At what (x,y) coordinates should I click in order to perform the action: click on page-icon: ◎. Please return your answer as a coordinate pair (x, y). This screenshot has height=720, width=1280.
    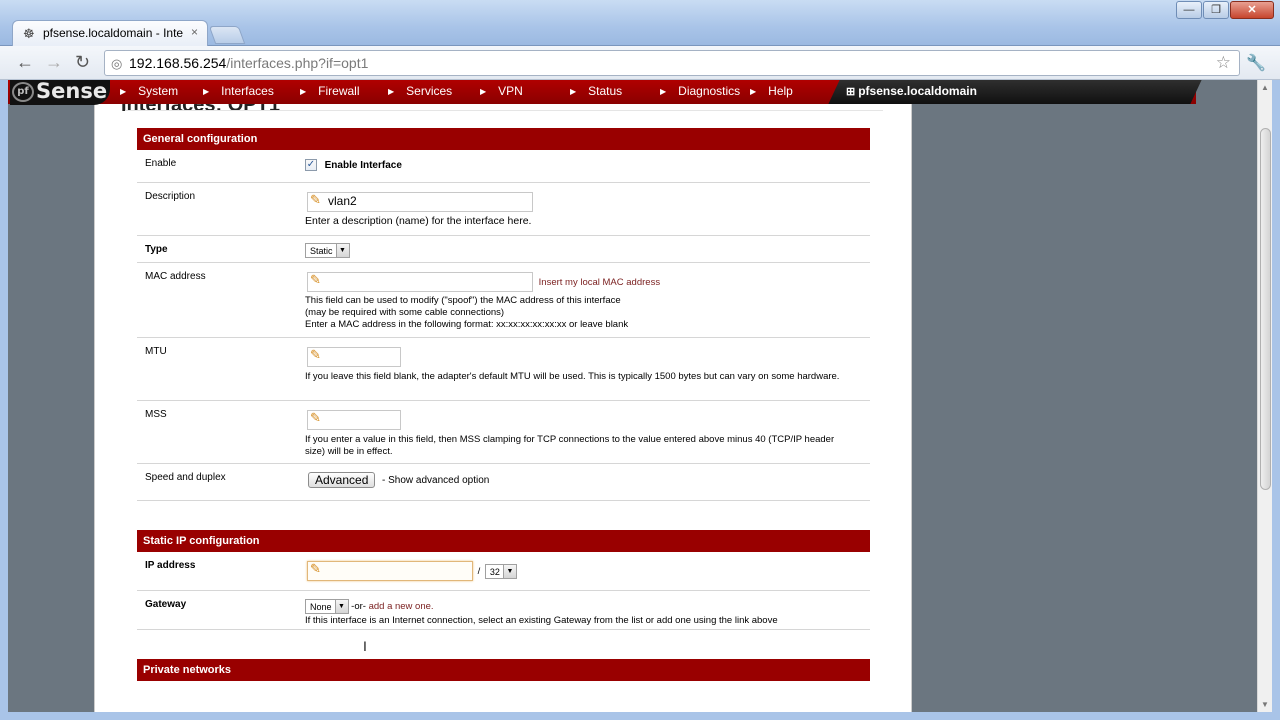
    Looking at the image, I should click on (117, 63).